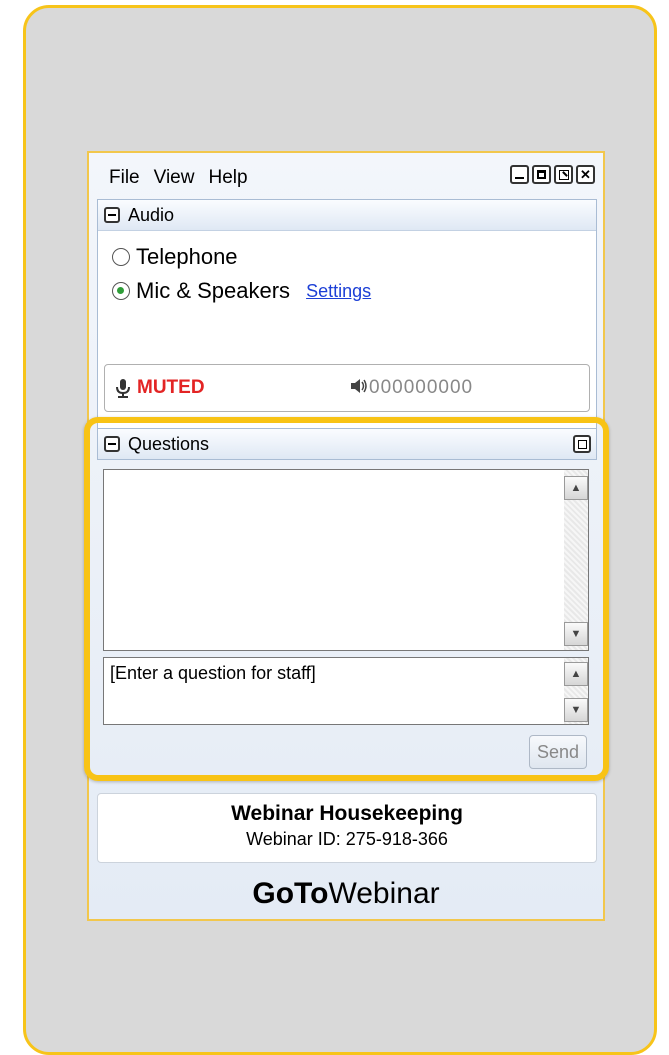 This screenshot has width=669, height=1055. Describe the element at coordinates (171, 387) in the screenshot. I see `muted-status: MUTED` at that location.